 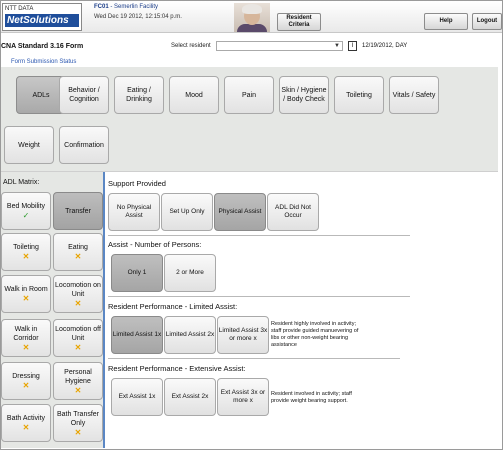 I want to click on adl-walk-in-room: Walk in Room ✕, so click(x=26, y=294).